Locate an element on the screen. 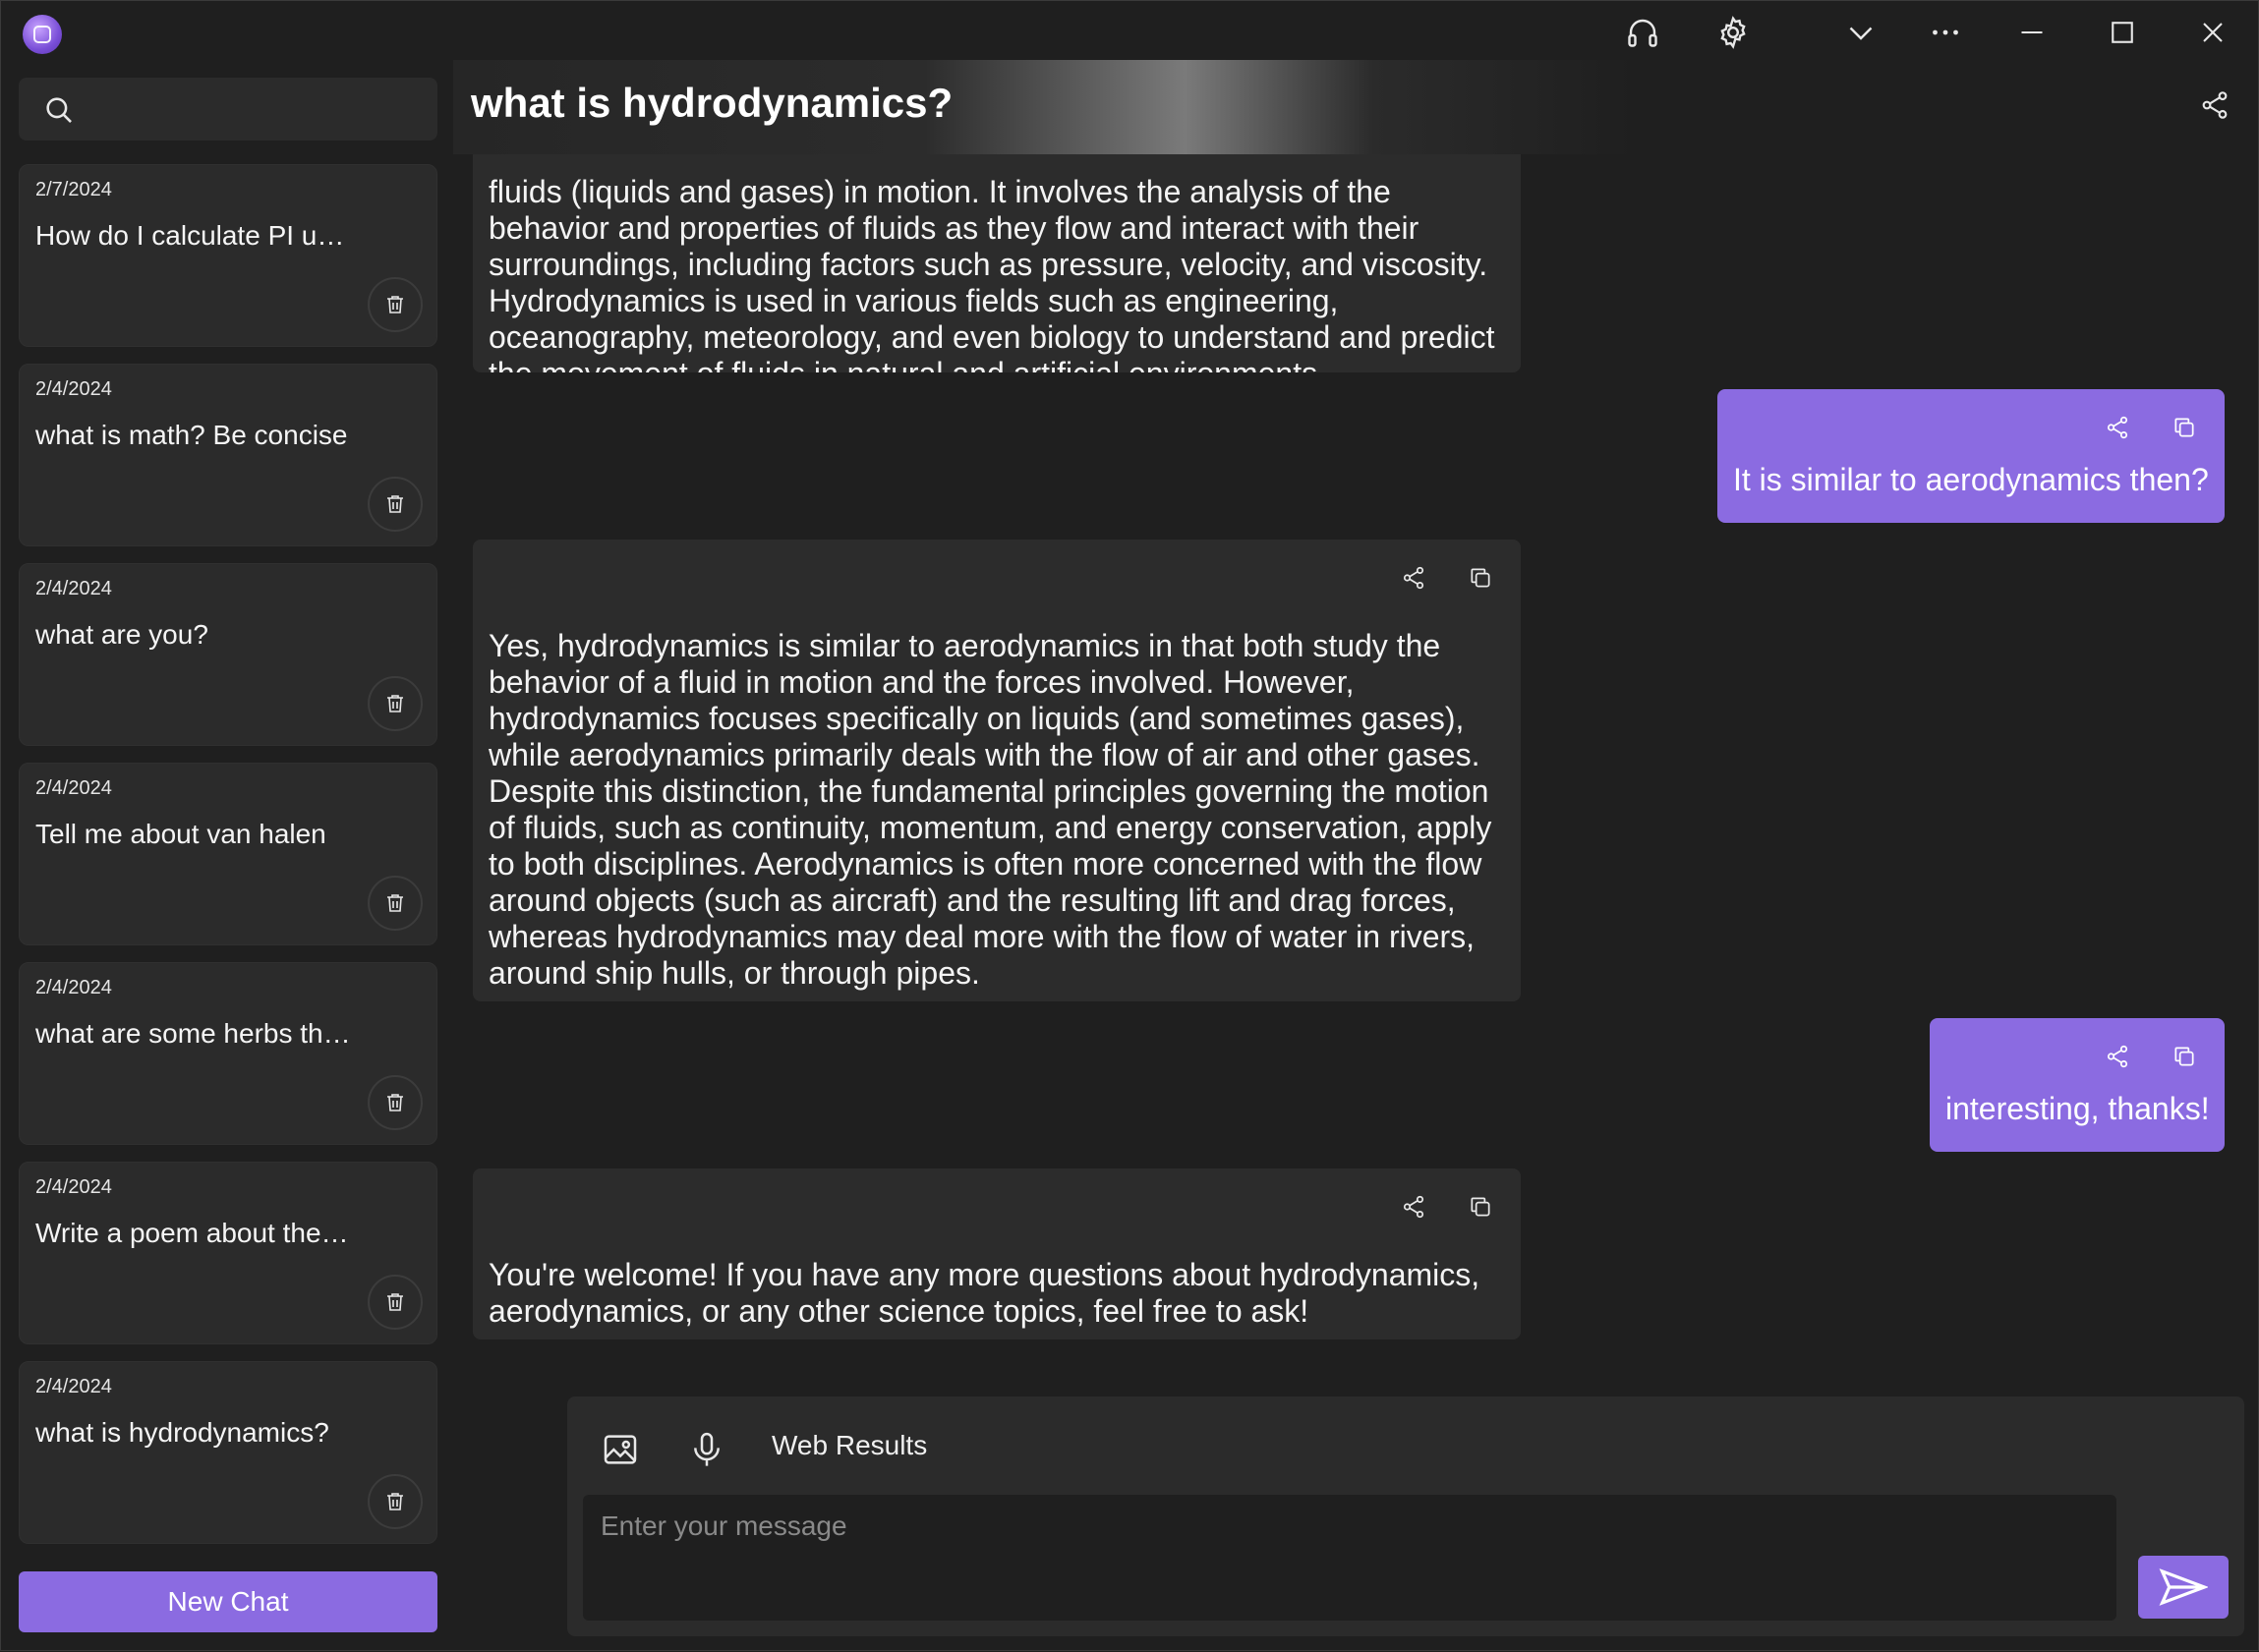  maximize-icon is located at coordinates (2122, 32).